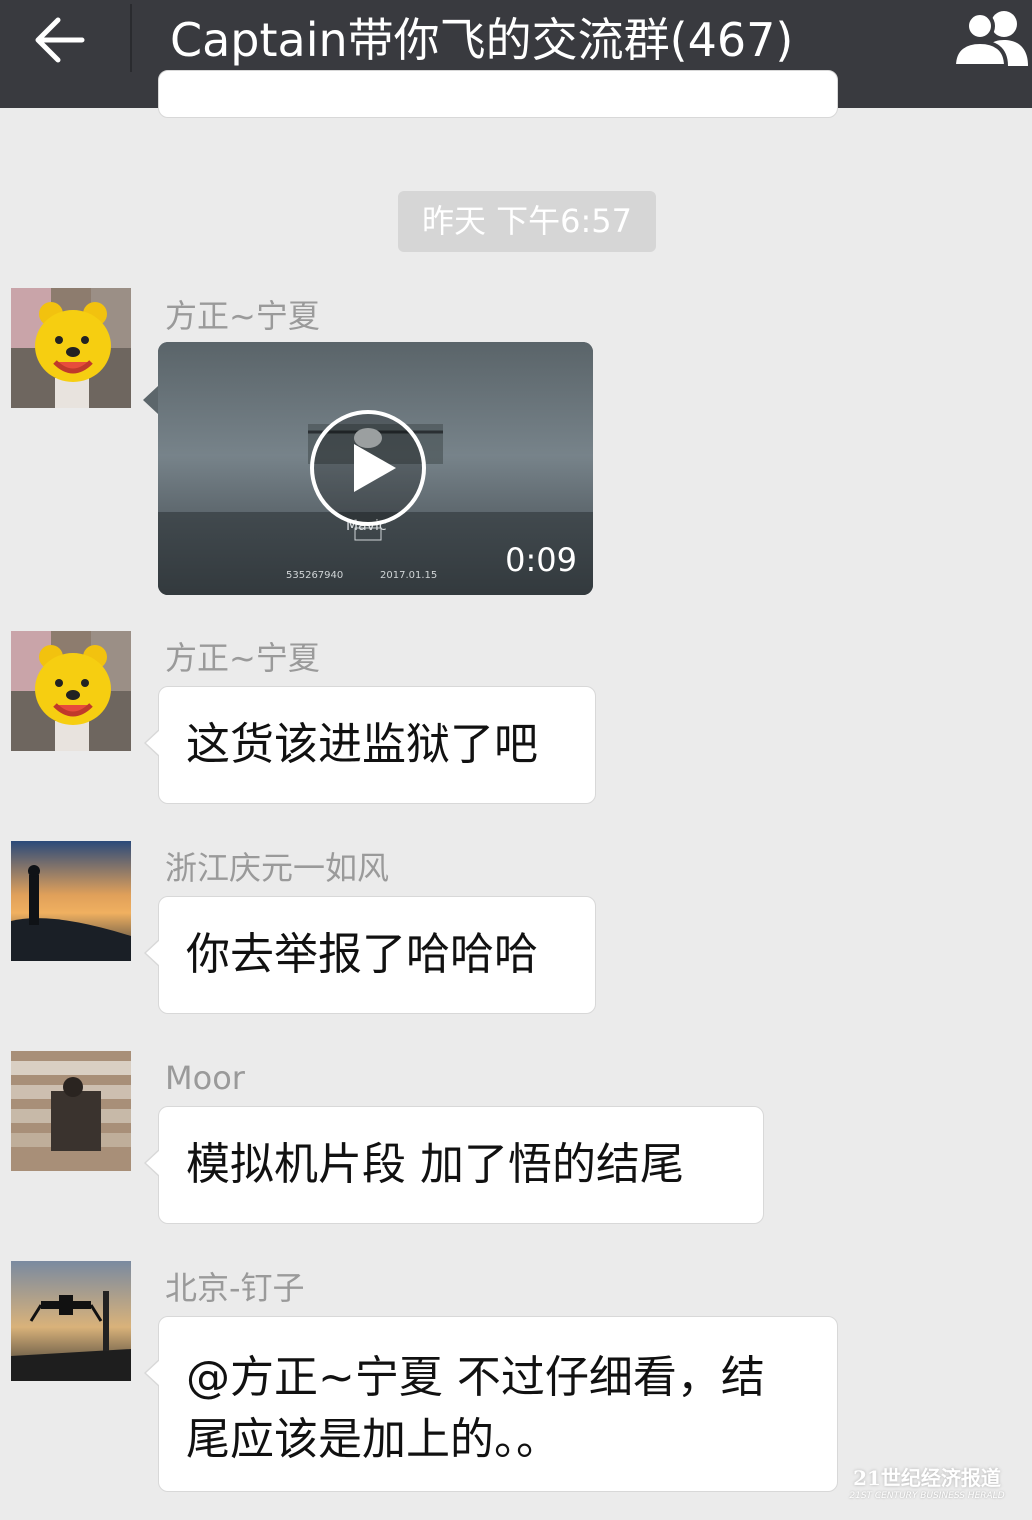  Describe the element at coordinates (491, 1404) in the screenshot. I see `message-bubble: @方正~宁夏 不过仔细看，结 尾应该是加上的。。` at that location.